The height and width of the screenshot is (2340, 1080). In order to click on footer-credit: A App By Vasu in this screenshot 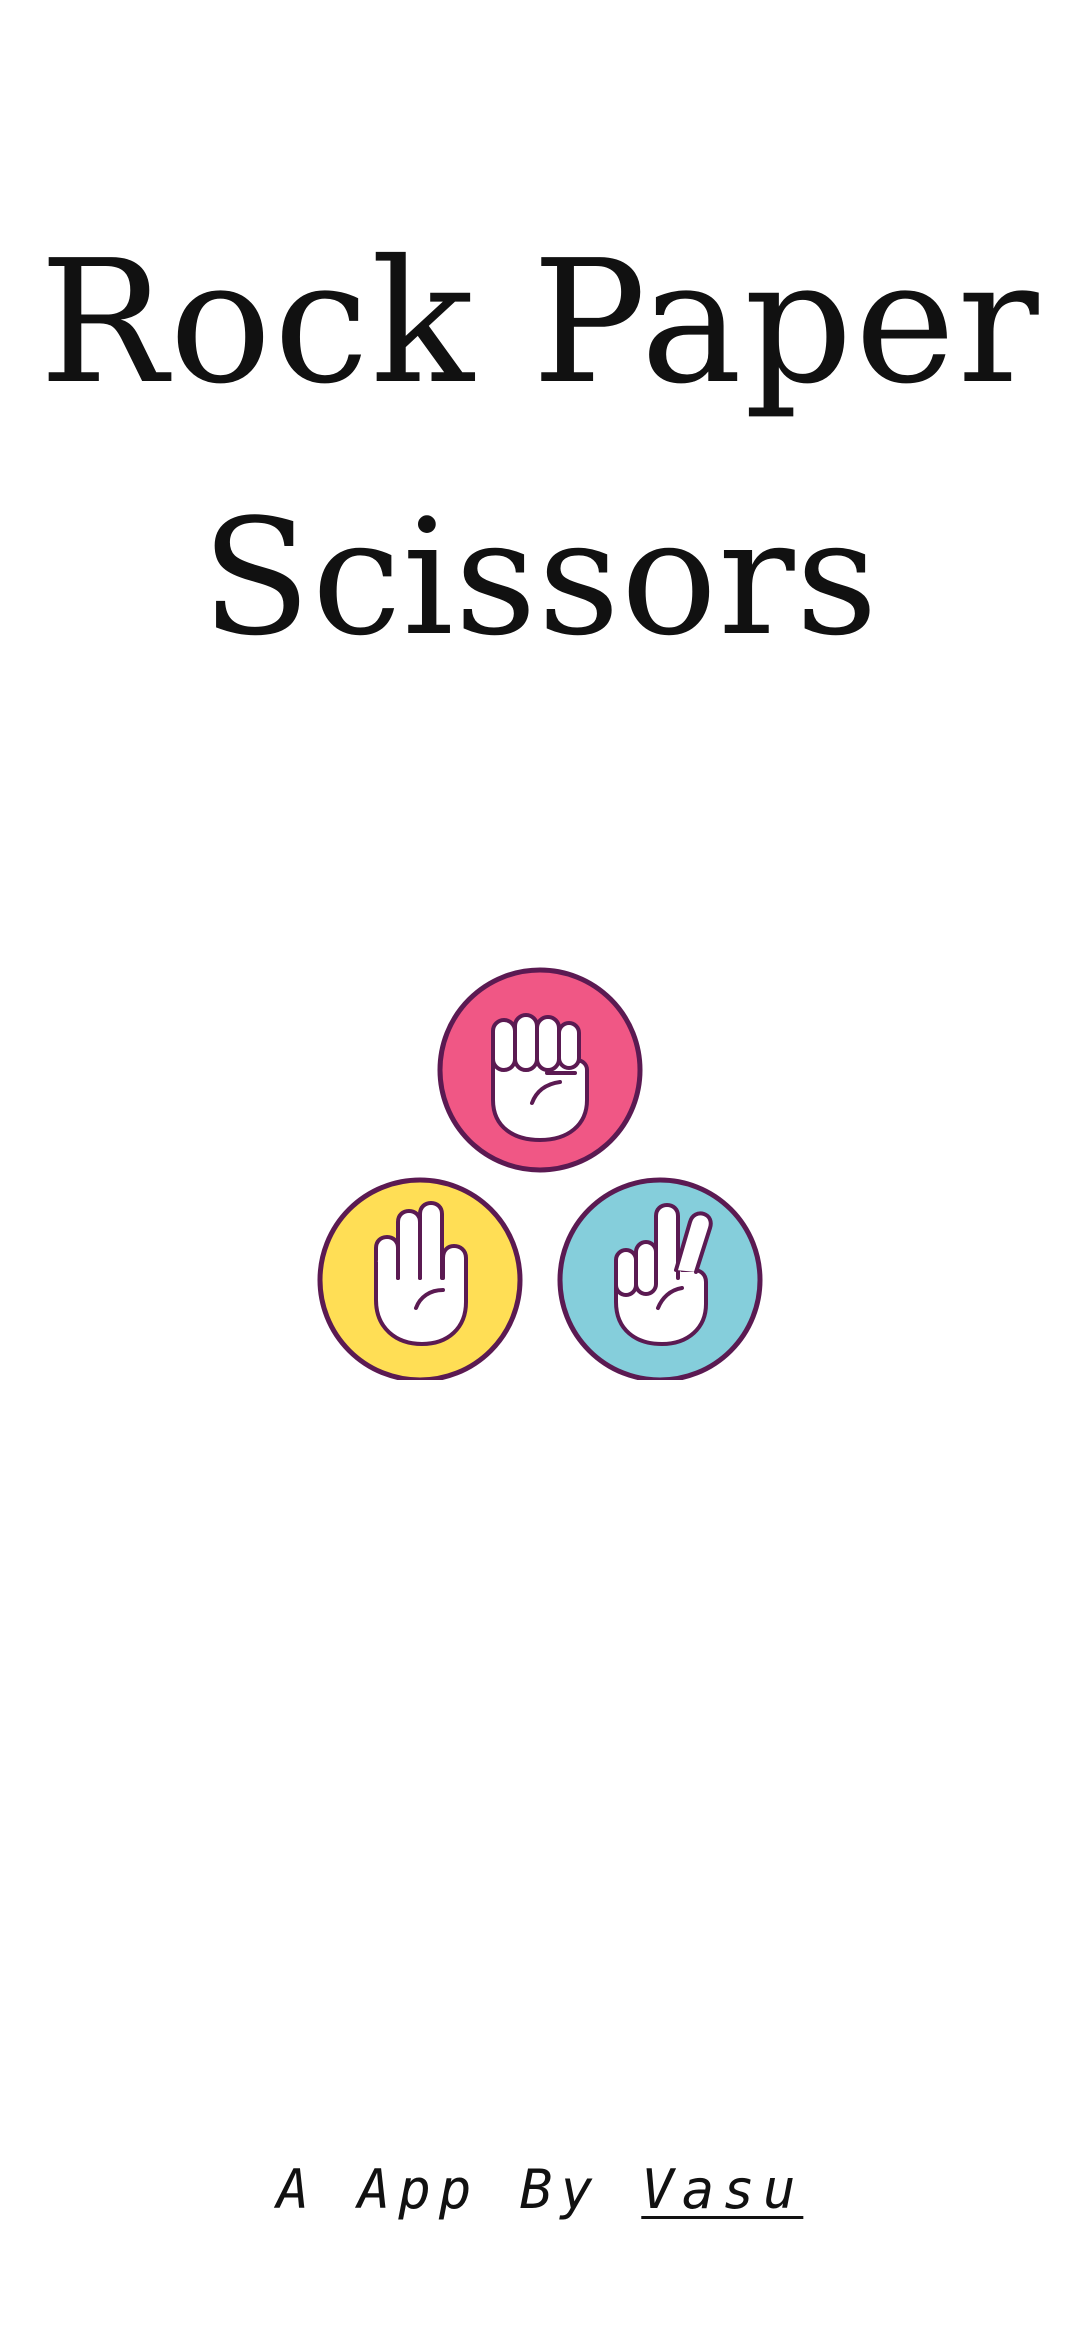, I will do `click(540, 2189)`.